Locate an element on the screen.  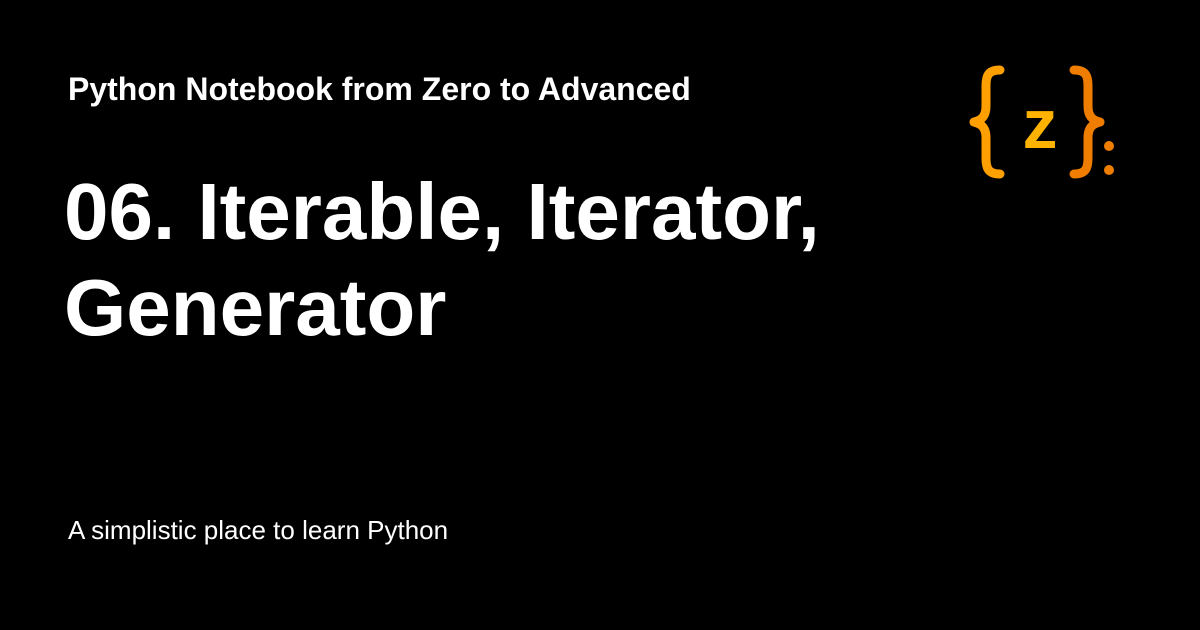
curly-braces-z-icon: z is located at coordinates (1041, 122).